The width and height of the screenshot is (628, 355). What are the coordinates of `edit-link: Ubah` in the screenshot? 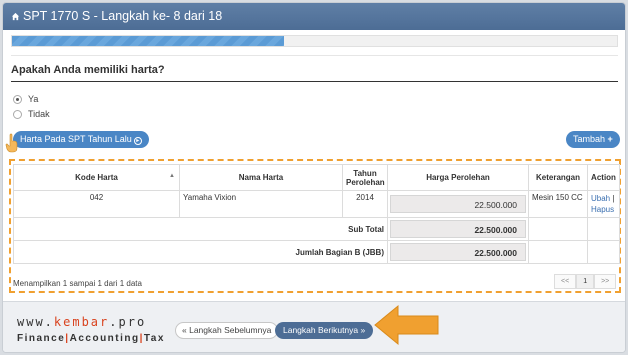 It's located at (600, 198).